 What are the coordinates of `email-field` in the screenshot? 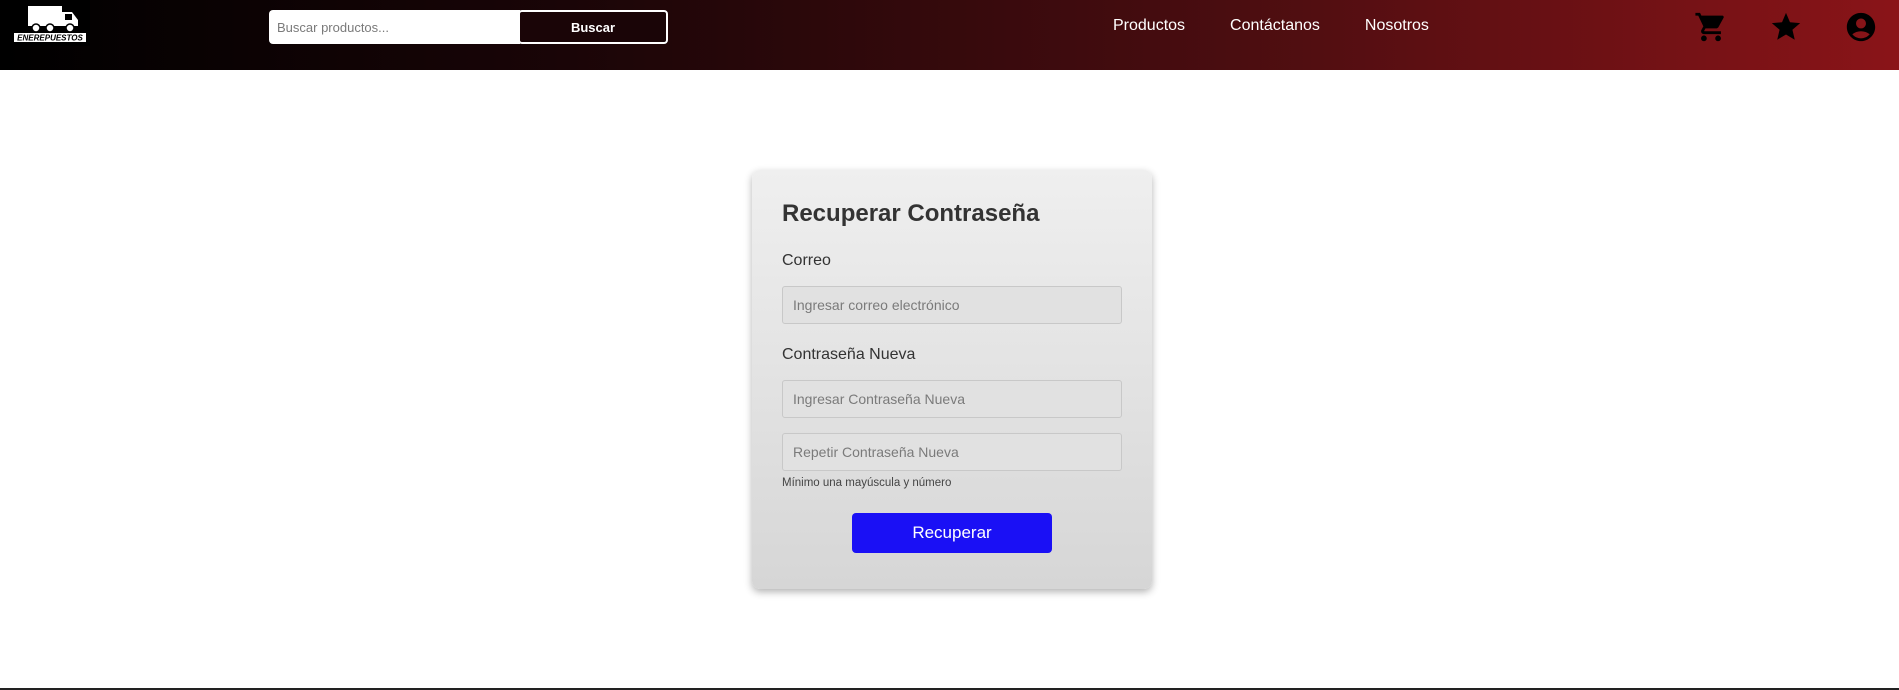 It's located at (952, 305).